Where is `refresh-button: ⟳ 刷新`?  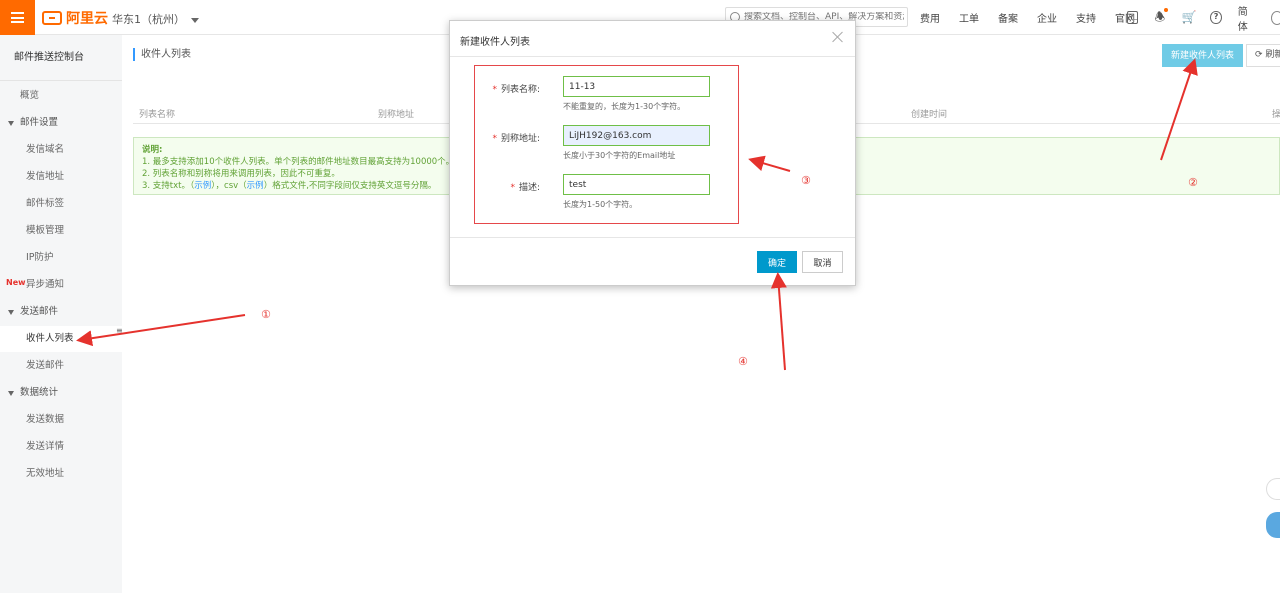 refresh-button: ⟳ 刷新 is located at coordinates (1263, 55).